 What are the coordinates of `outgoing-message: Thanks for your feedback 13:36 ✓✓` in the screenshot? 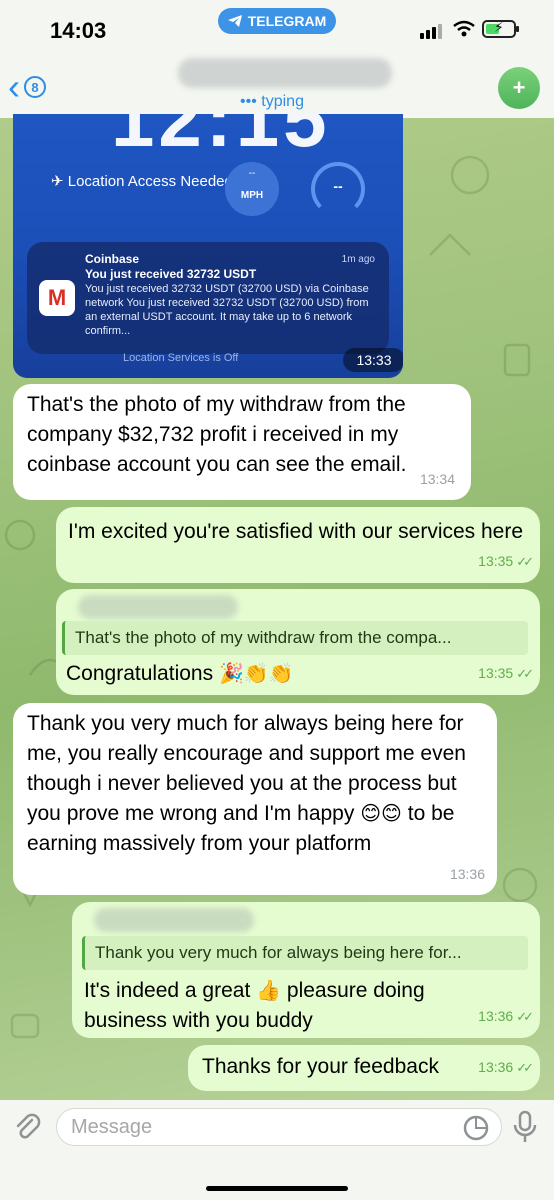 It's located at (364, 1068).